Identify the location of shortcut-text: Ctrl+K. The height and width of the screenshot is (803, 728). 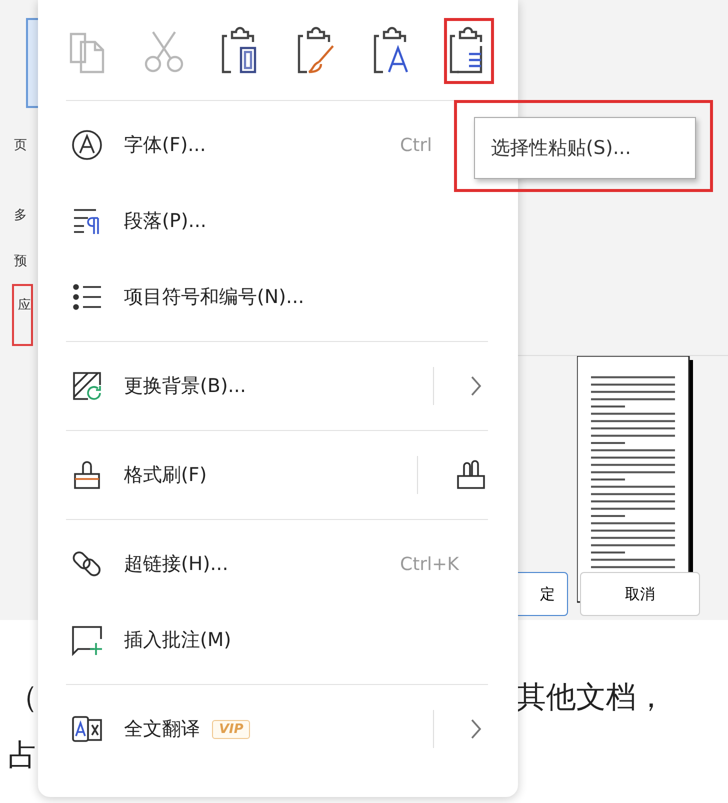
(429, 564).